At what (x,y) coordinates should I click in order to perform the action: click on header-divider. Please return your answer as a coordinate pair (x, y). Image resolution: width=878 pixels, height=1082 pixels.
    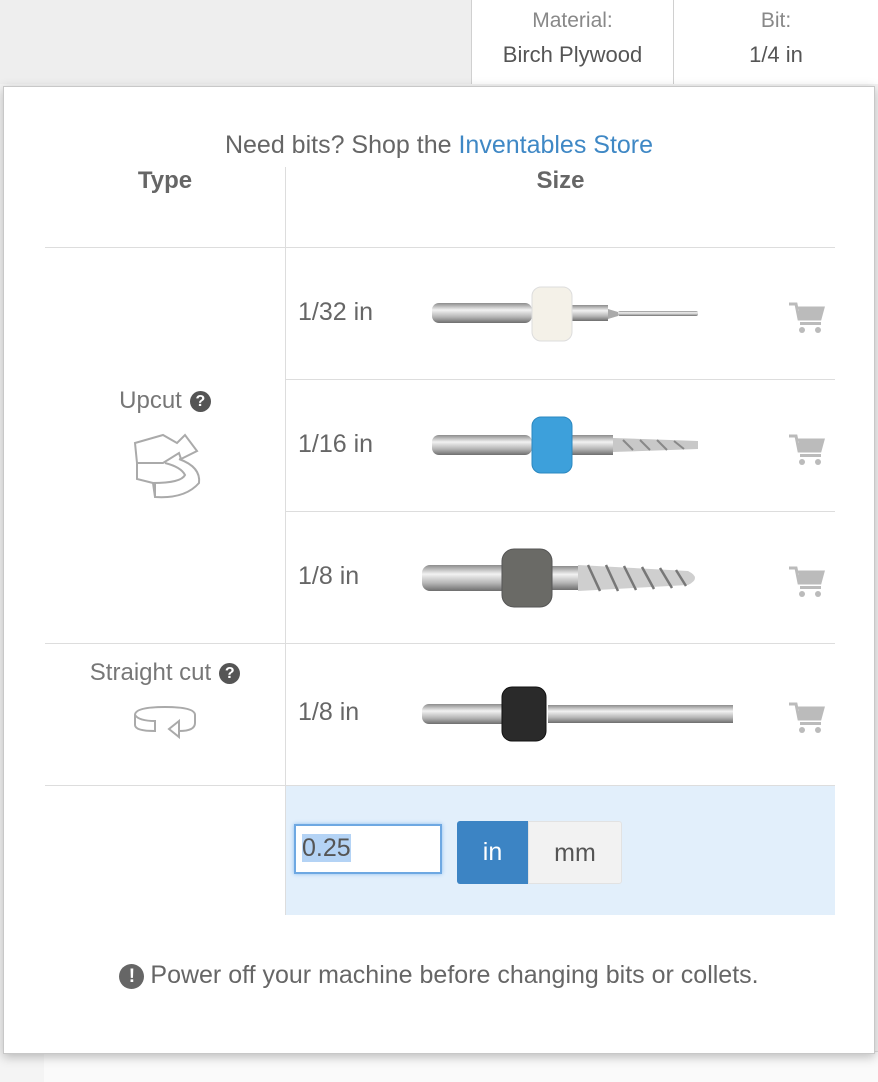
    Looking at the image, I should click on (440, 247).